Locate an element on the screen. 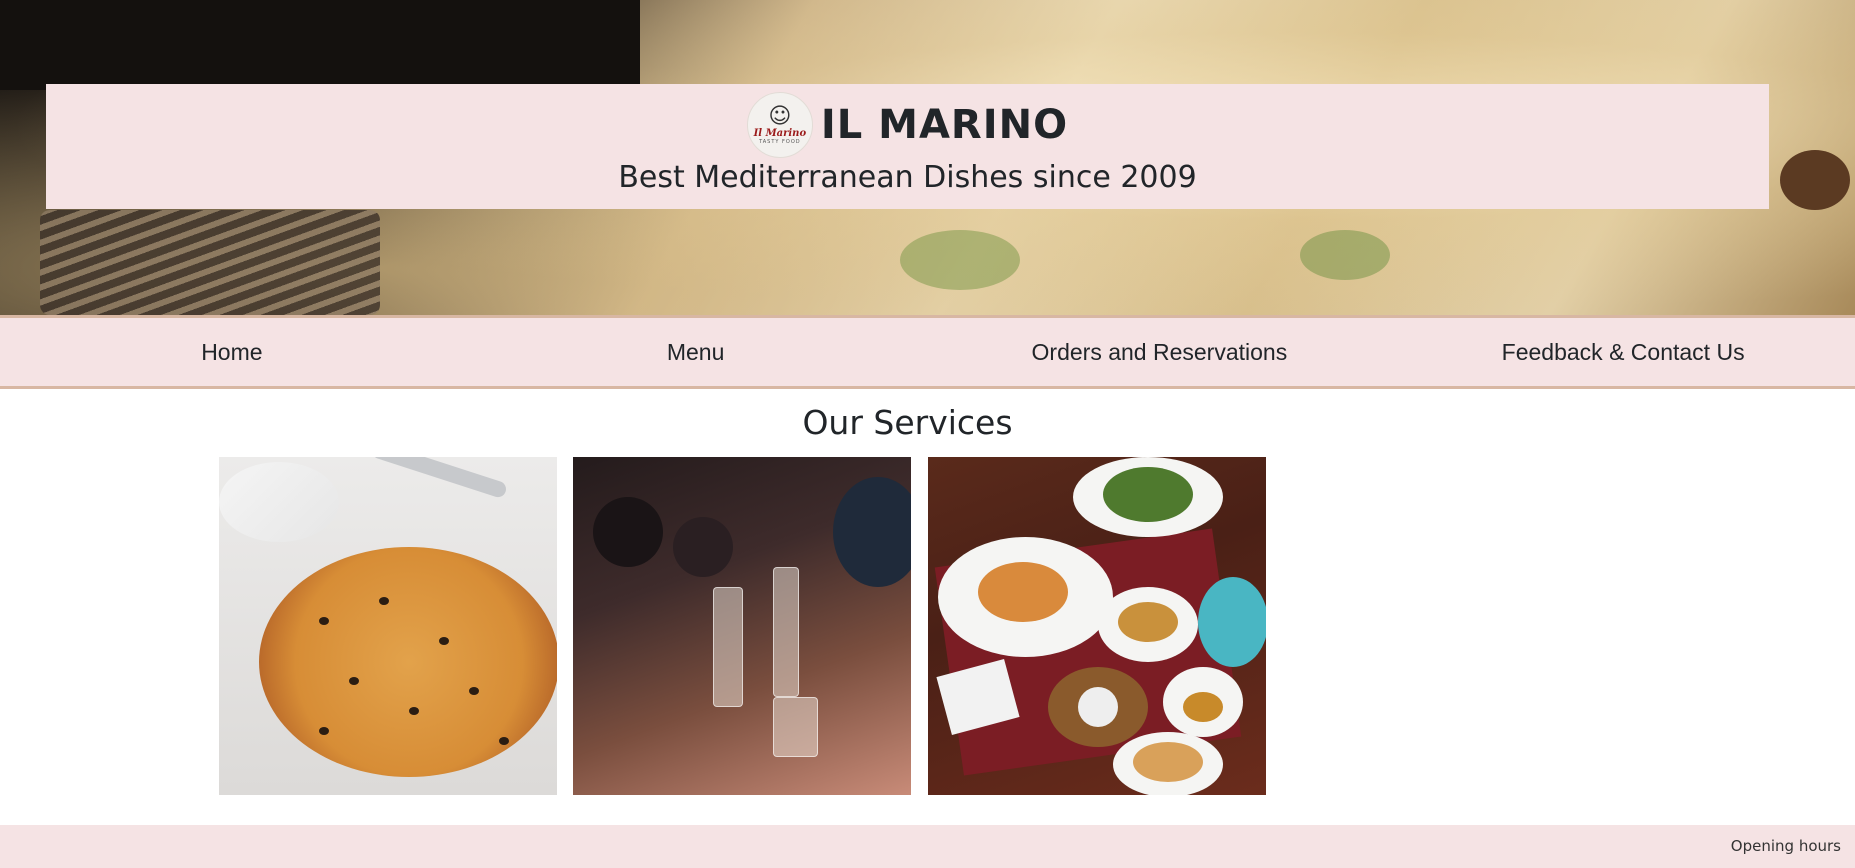 The height and width of the screenshot is (868, 1855). brand-row: ☺ Il Marino TASTY FOOD IL MARINO is located at coordinates (907, 125).